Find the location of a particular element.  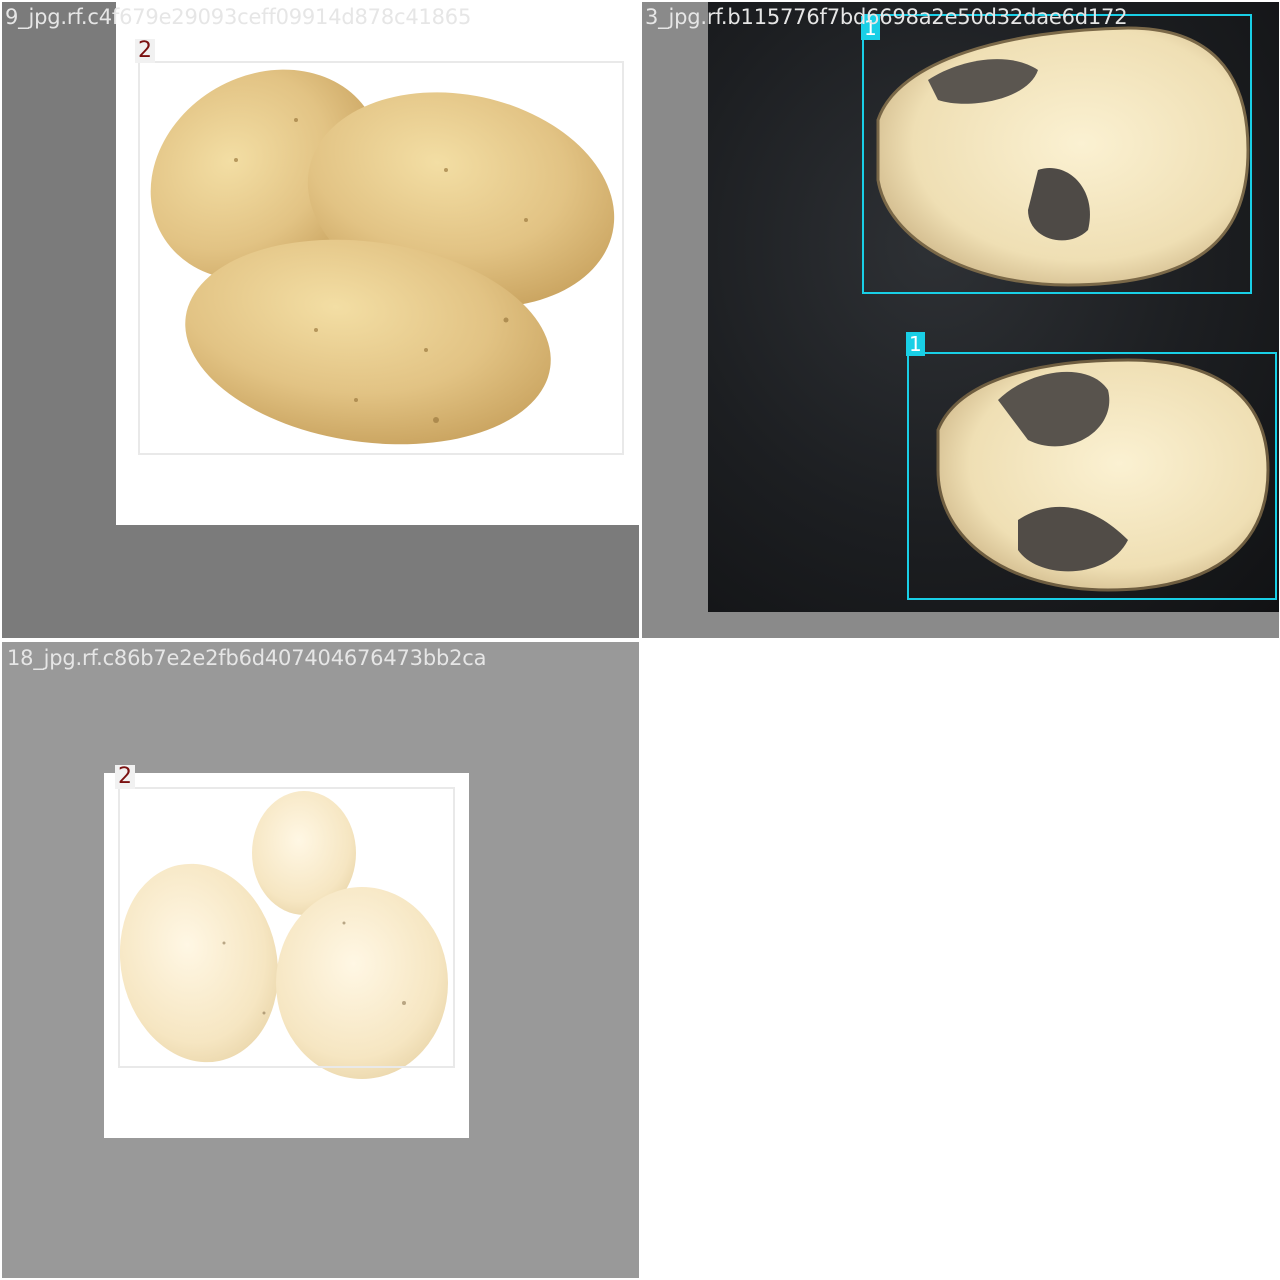

image-filename-caption: 18_jpg.rf.c86b7e2e2fb6d407404676473bb2ca is located at coordinates (247, 658).